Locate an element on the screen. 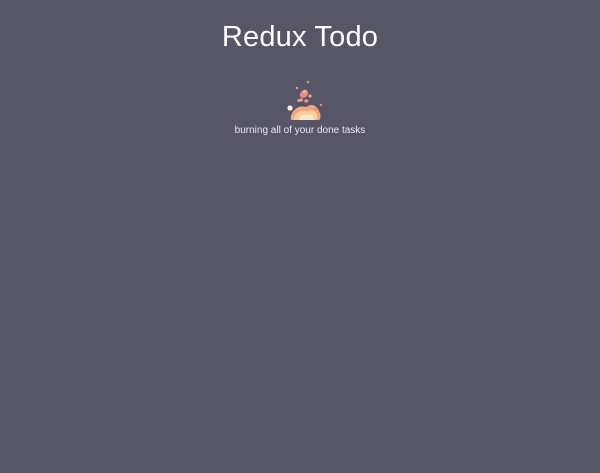  loader-caption: burning all of your done tasks is located at coordinates (300, 130).